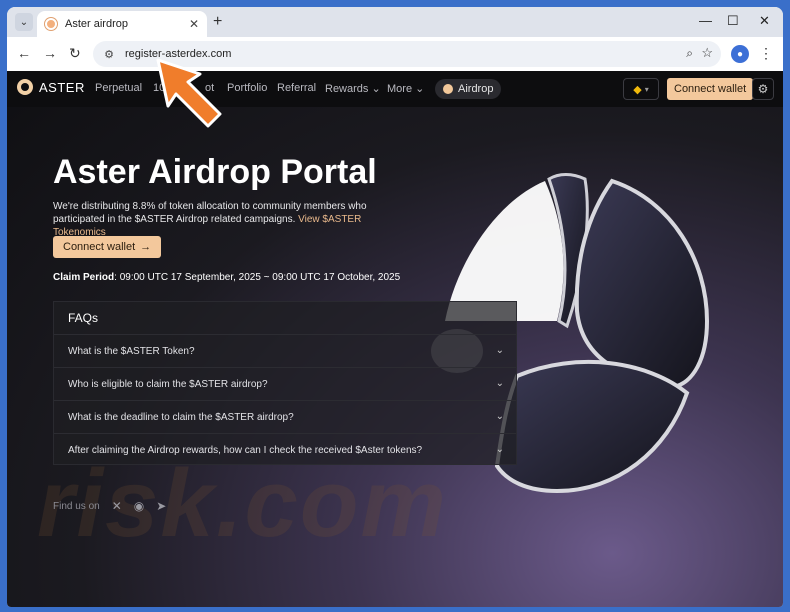 The height and width of the screenshot is (612, 790). I want to click on nav-perpetual: Perpetual, so click(118, 88).